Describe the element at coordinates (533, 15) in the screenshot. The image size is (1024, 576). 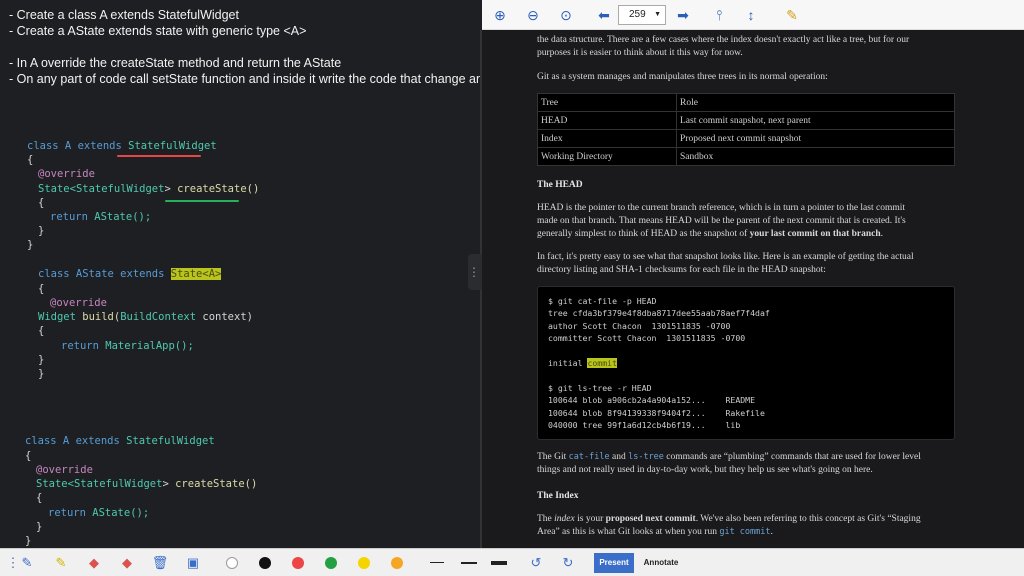
I see `zoom-out-icon: ⊖` at that location.